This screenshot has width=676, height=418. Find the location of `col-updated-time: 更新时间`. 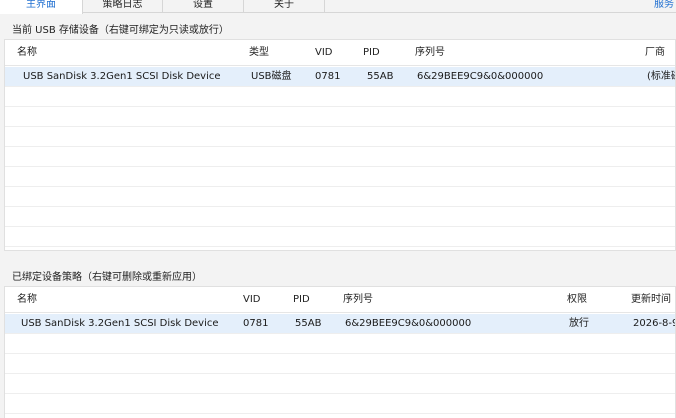

col-updated-time: 更新时间 is located at coordinates (651, 300).